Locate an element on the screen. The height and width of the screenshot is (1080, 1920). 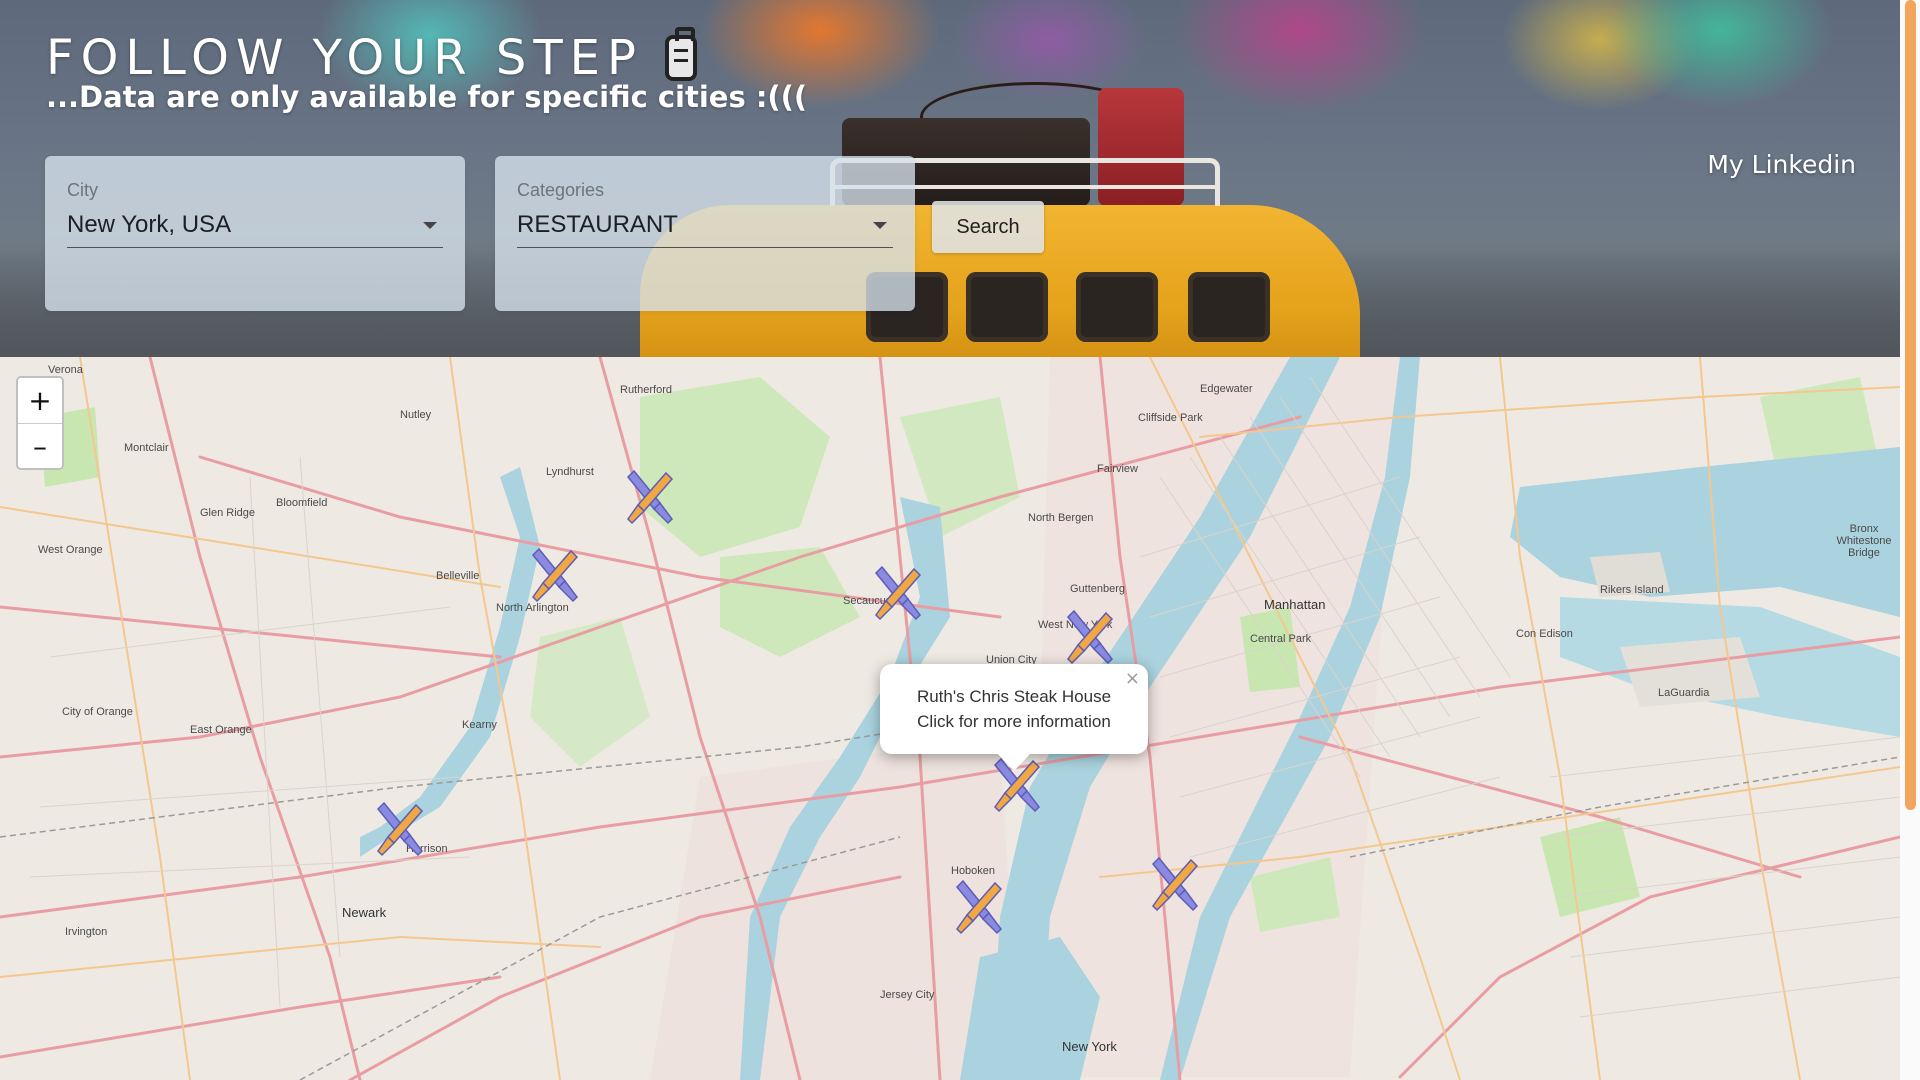
map-label: Manhattan is located at coordinates (1295, 604).